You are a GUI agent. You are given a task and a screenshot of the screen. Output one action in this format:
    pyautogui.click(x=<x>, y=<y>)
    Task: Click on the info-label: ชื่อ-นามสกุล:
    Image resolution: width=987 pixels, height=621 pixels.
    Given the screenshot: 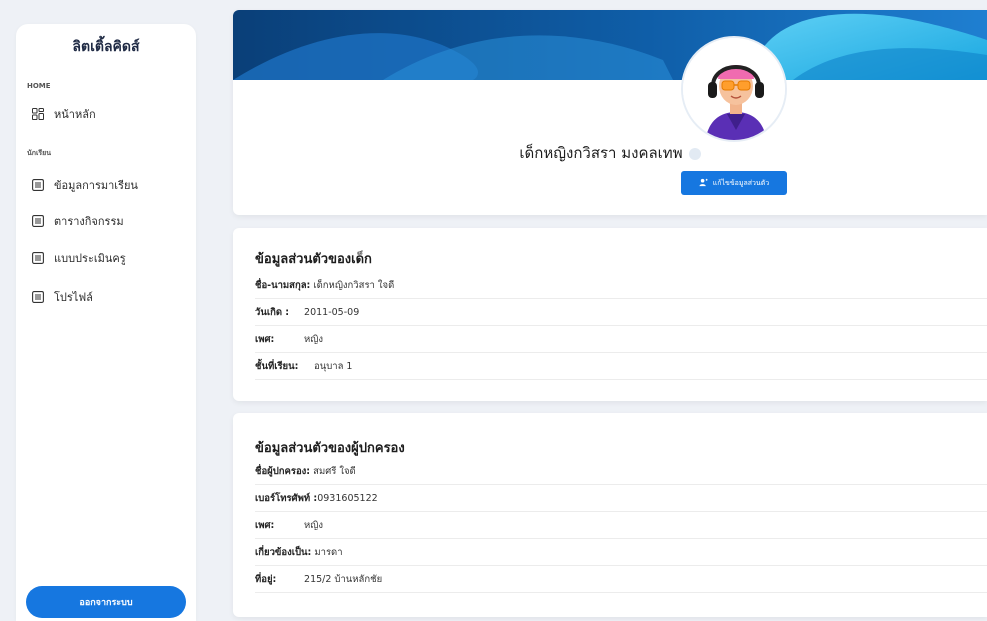 What is the action you would take?
    pyautogui.click(x=283, y=285)
    